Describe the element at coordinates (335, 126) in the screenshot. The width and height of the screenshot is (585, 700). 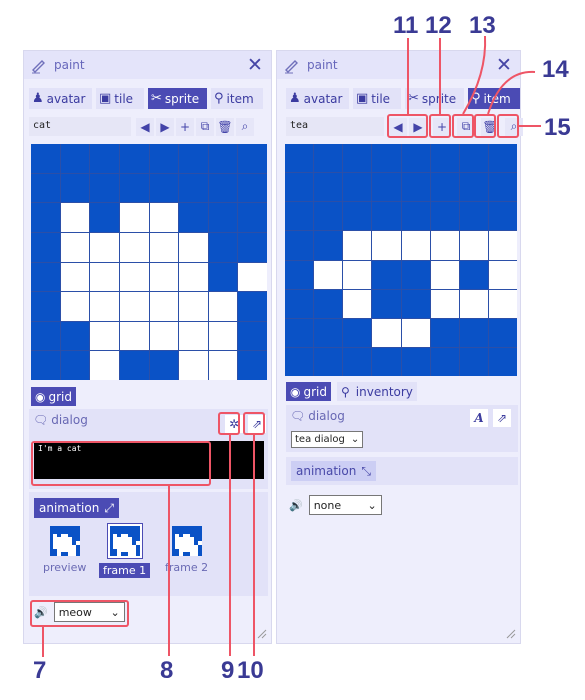
I see `item-name-input: tea` at that location.